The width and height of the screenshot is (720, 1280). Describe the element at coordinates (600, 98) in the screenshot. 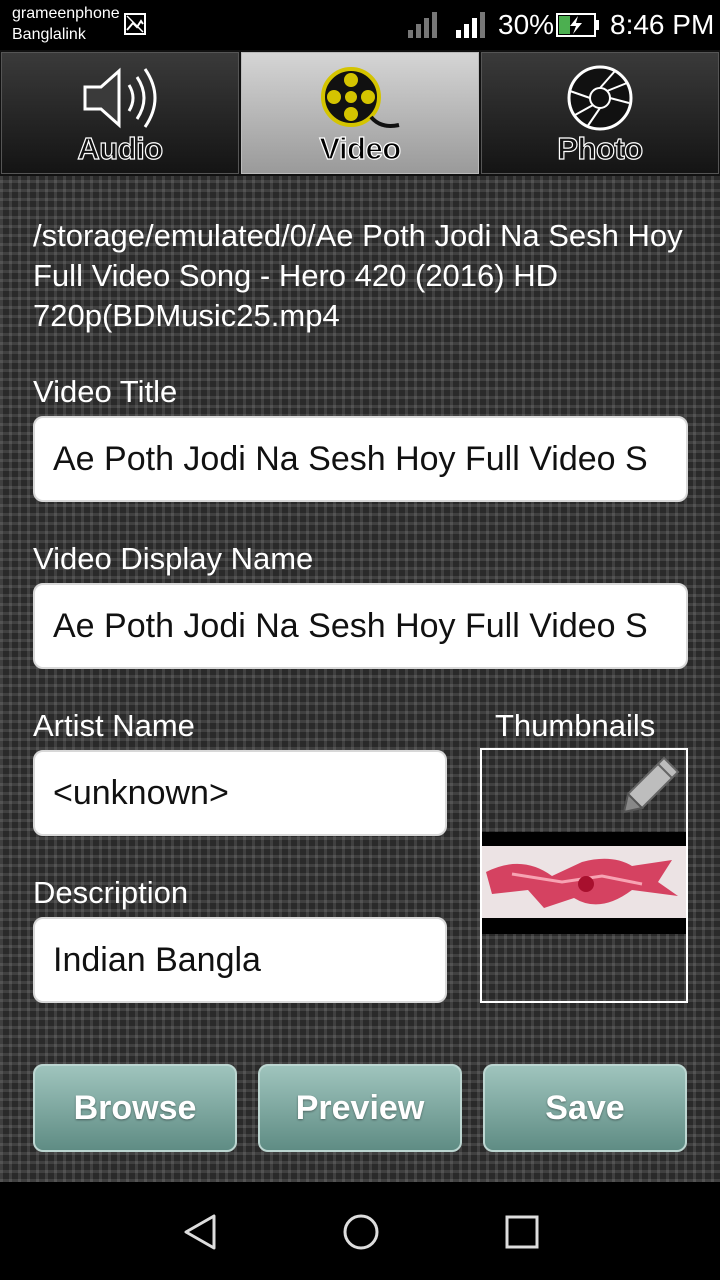

I see `camera-aperture-icon` at that location.